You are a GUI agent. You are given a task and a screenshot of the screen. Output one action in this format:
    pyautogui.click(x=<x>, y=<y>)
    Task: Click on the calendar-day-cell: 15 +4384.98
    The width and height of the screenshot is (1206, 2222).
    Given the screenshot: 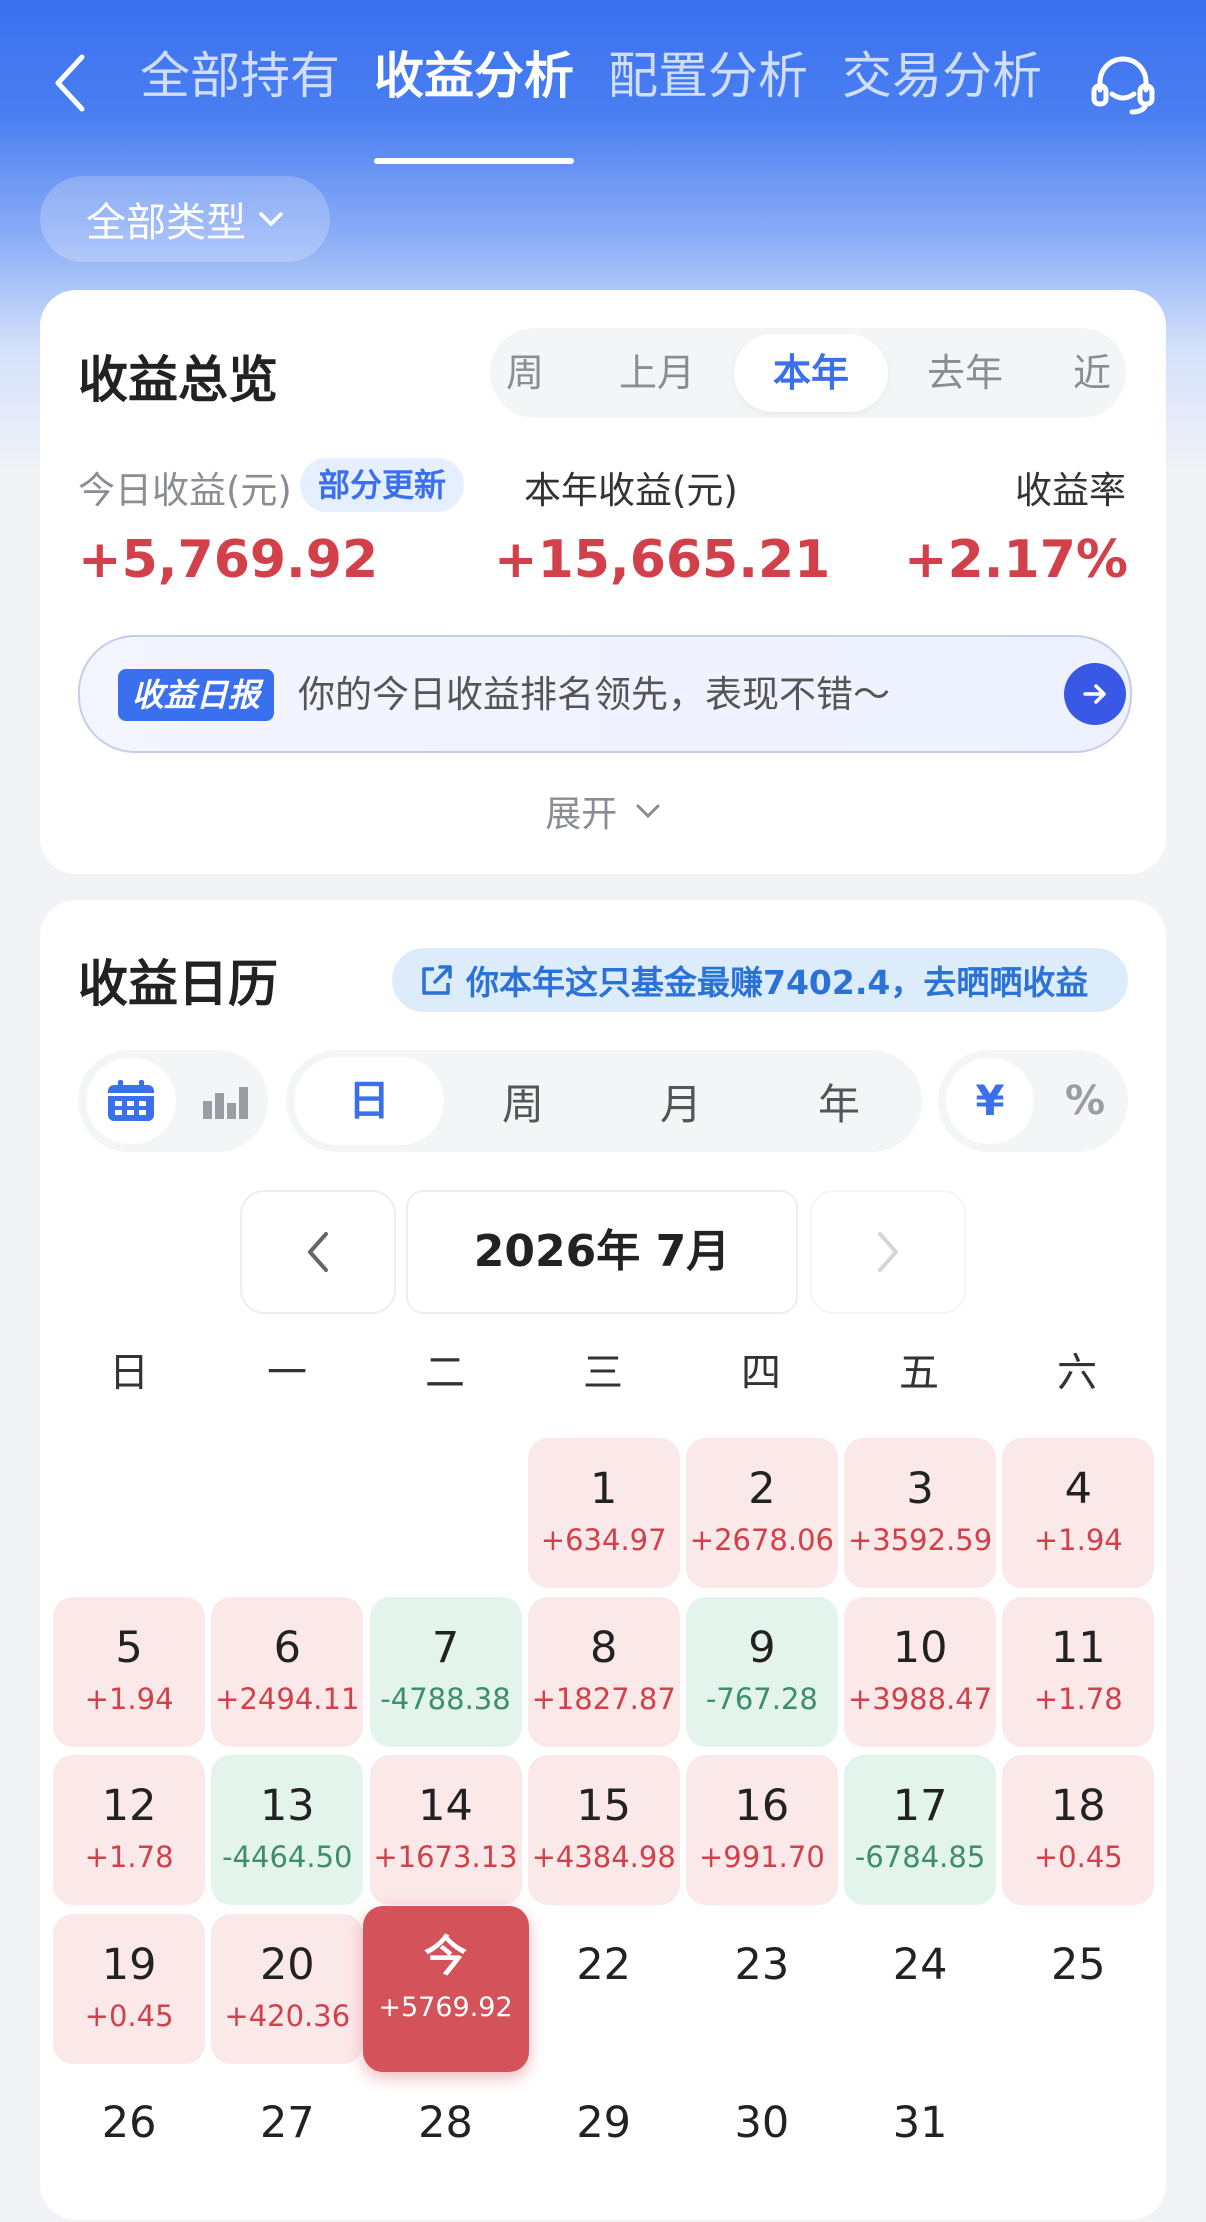 What is the action you would take?
    pyautogui.click(x=603, y=1830)
    